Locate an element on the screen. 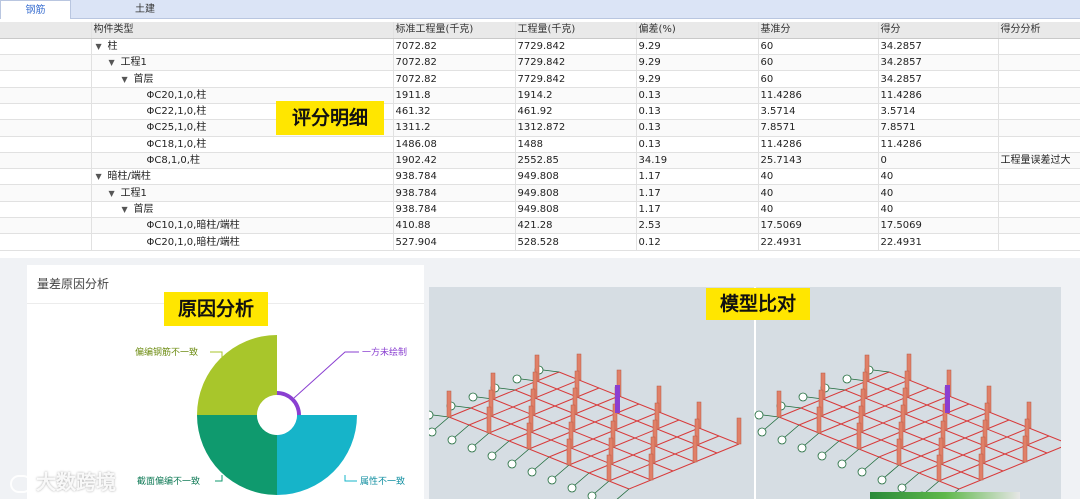 Image resolution: width=1080 pixels, height=499 pixels. watermark: 大数跨境 is located at coordinates (63, 480).